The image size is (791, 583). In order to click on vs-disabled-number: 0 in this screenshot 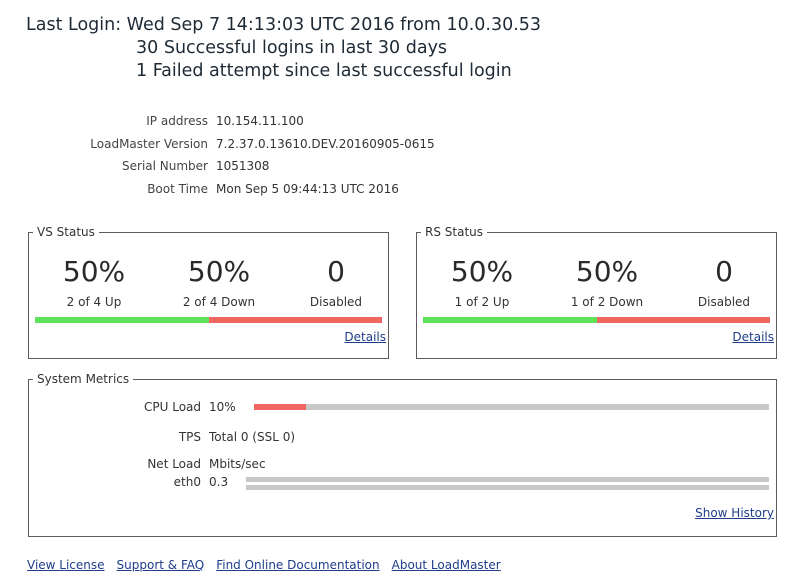, I will do `click(336, 271)`.